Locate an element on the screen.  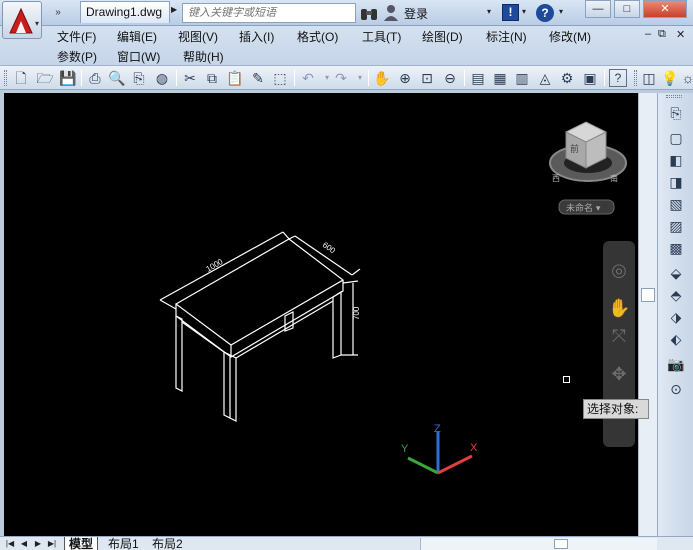
properties-icon: ▤ is located at coordinates (478, 78).